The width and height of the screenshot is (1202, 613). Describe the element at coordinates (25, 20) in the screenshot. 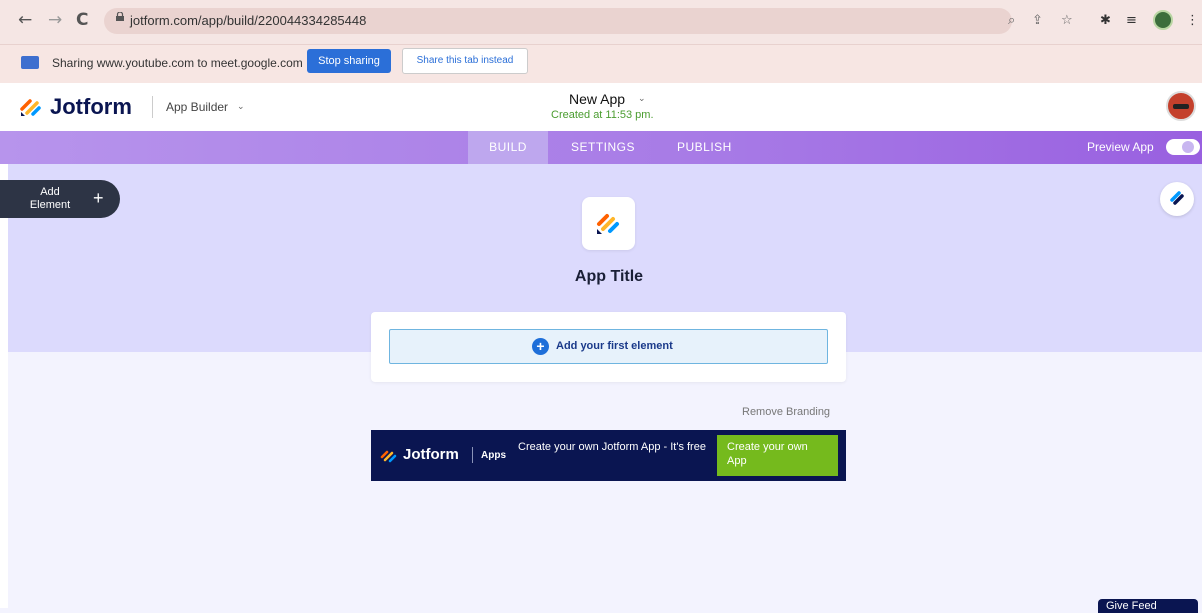

I see `arrow-left-icon: ←` at that location.